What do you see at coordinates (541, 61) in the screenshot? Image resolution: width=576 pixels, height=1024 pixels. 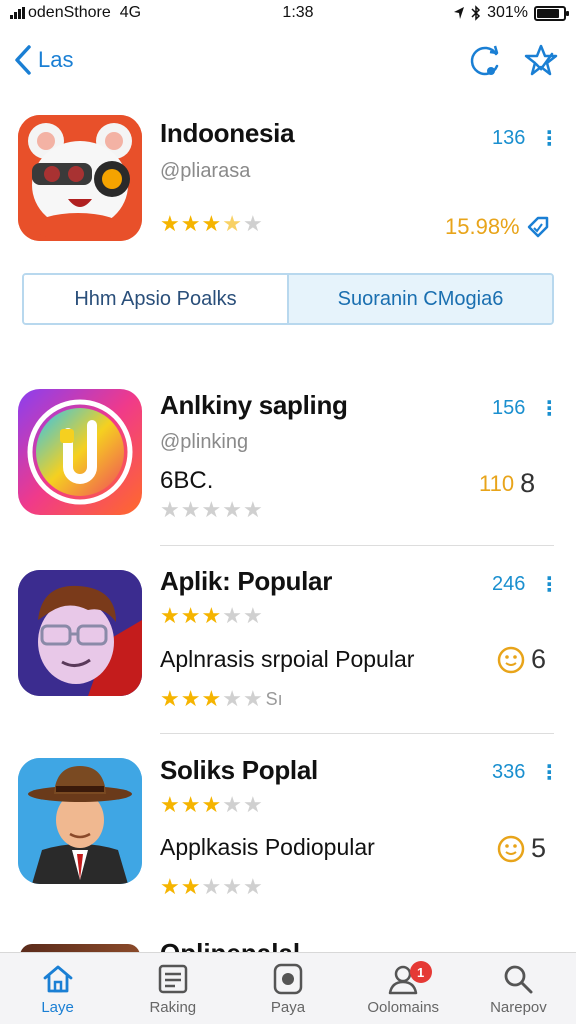 I see `star-share-icon` at bounding box center [541, 61].